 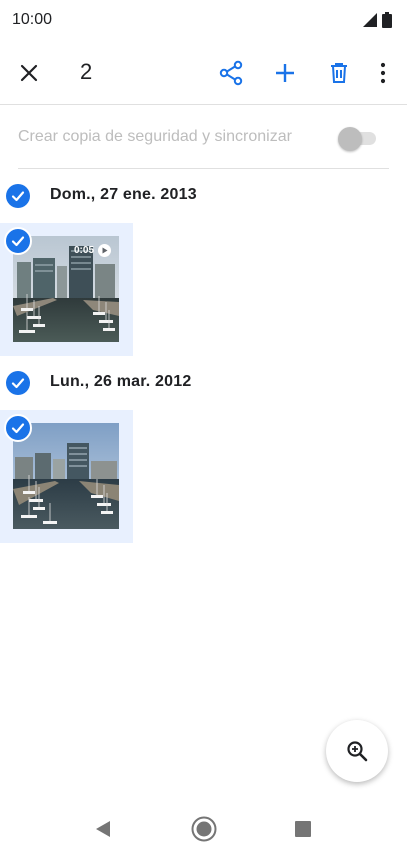 What do you see at coordinates (103, 829) in the screenshot?
I see `nav-back-icon` at bounding box center [103, 829].